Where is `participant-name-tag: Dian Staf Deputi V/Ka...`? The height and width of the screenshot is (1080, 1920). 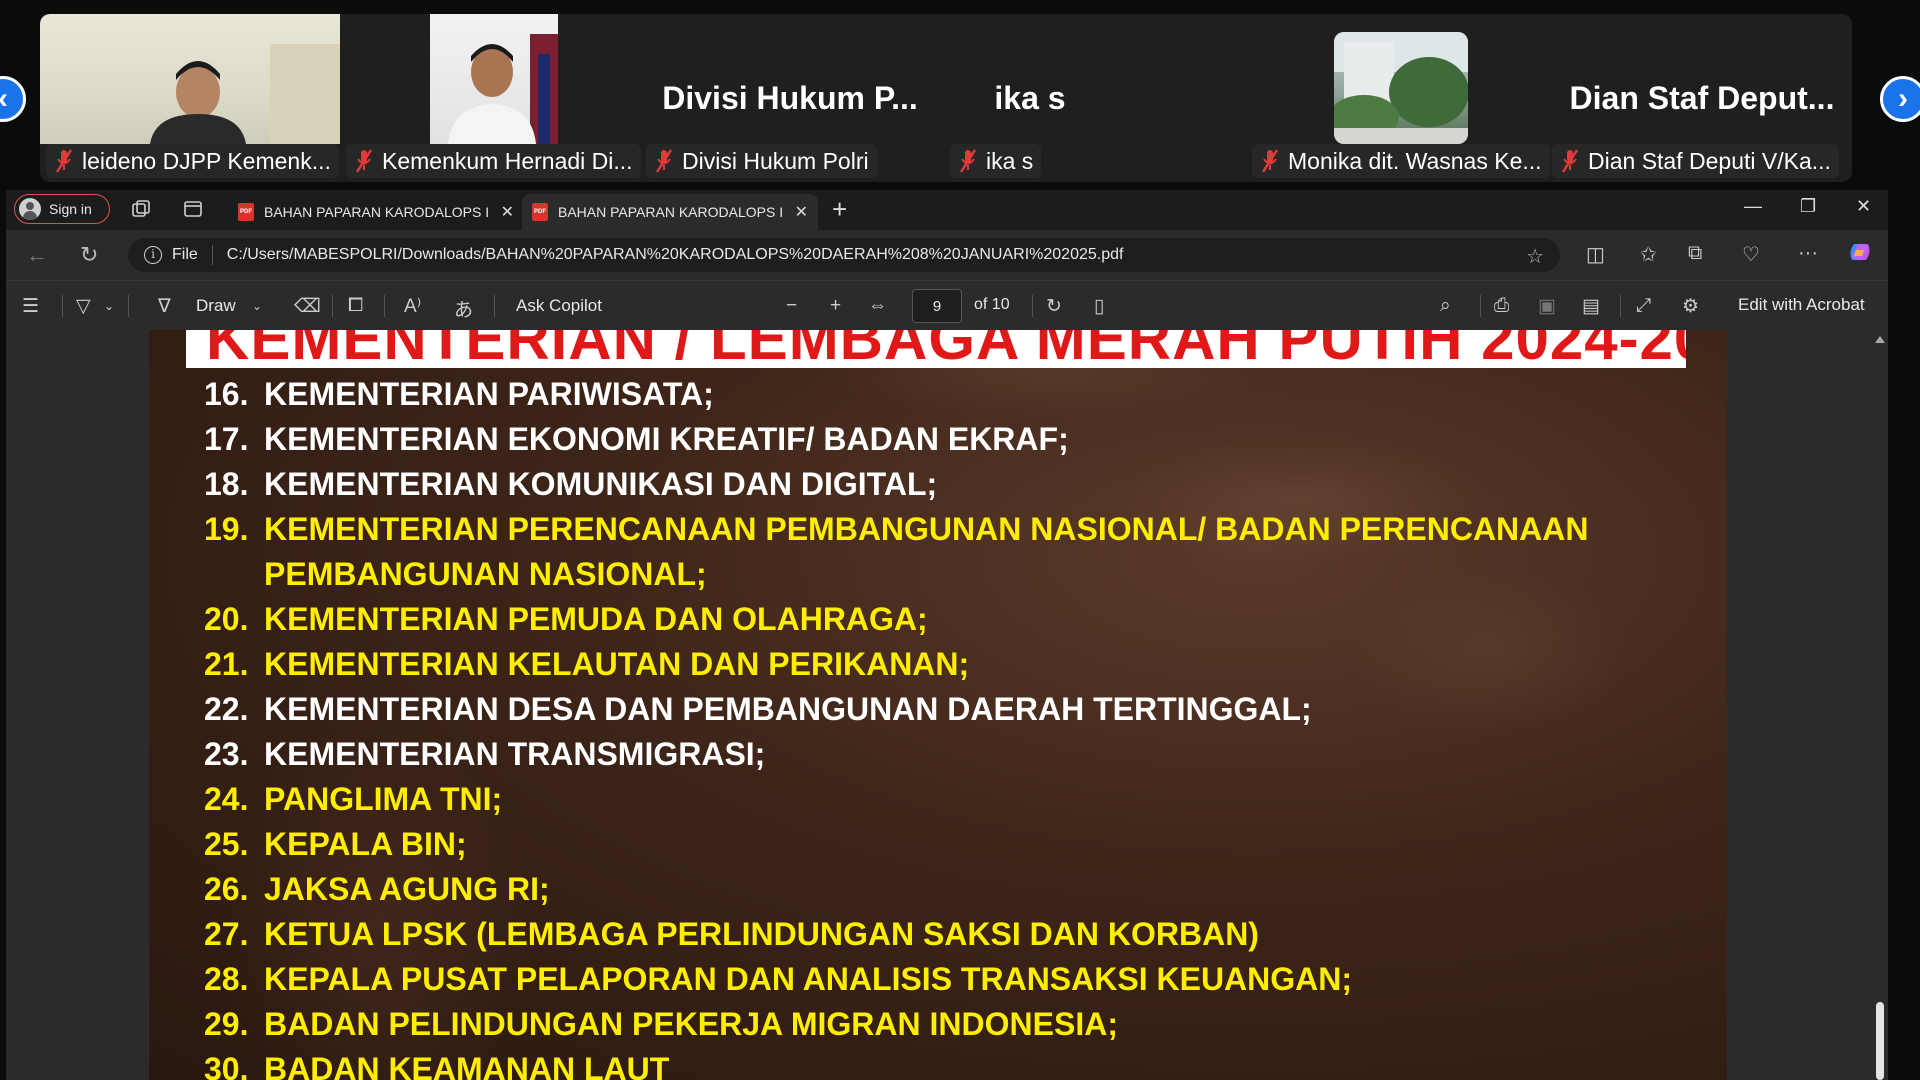
participant-name-tag: Dian Staf Deputi V/Ka... is located at coordinates (1695, 161).